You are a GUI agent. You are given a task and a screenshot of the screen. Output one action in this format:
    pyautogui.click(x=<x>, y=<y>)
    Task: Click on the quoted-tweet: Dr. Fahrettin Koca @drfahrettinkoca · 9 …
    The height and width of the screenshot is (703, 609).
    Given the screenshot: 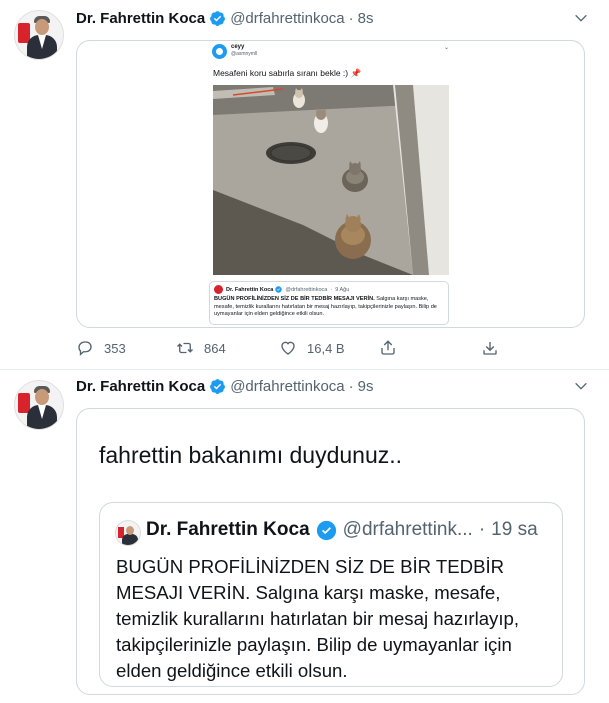 What is the action you would take?
    pyautogui.click(x=329, y=303)
    